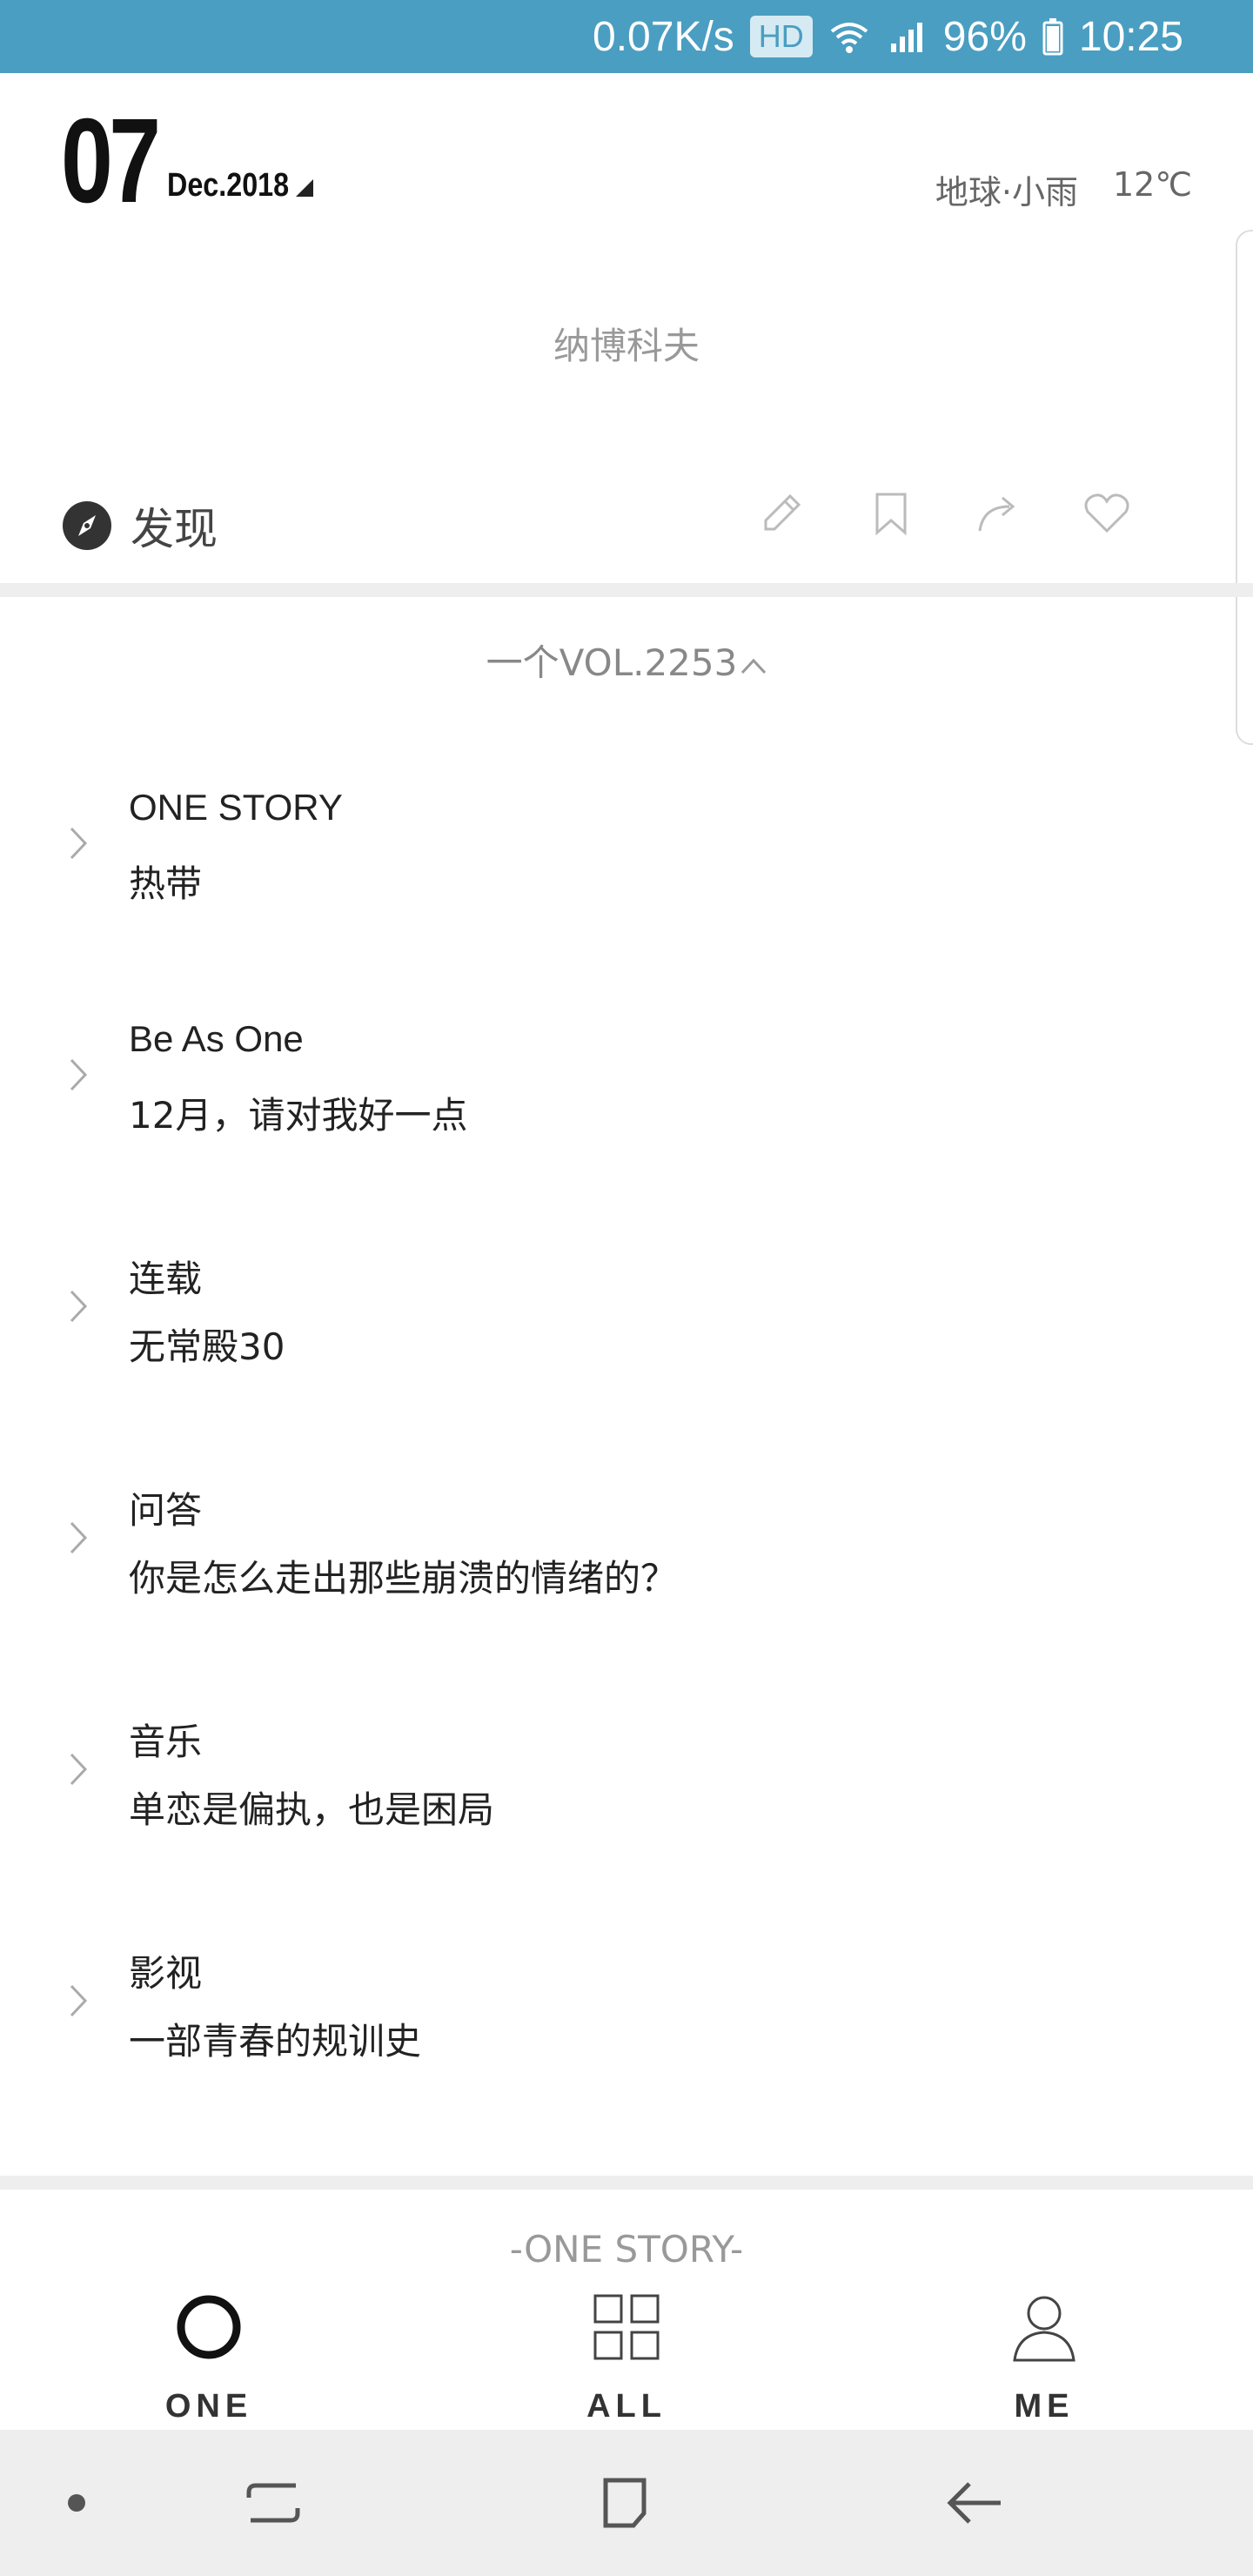 The width and height of the screenshot is (1253, 2576). Describe the element at coordinates (891, 513) in the screenshot. I see `bookmark-icon` at that location.